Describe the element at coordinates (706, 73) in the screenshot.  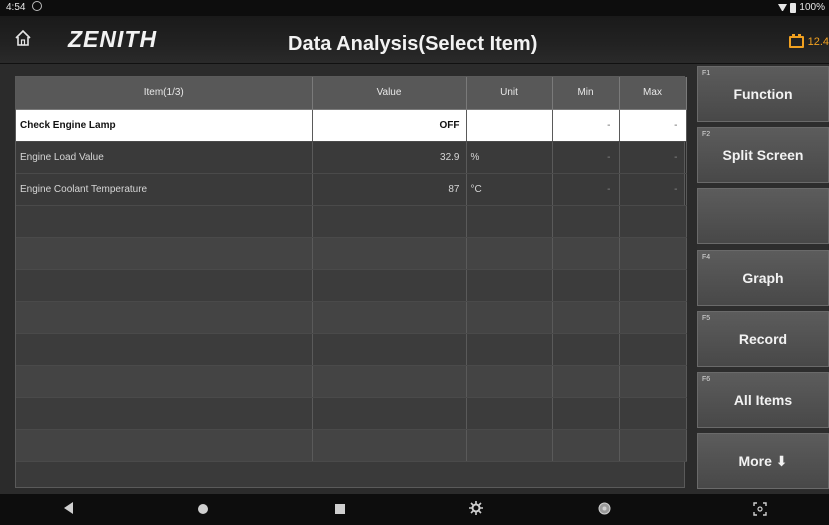
I see `function-key-label: F1` at that location.